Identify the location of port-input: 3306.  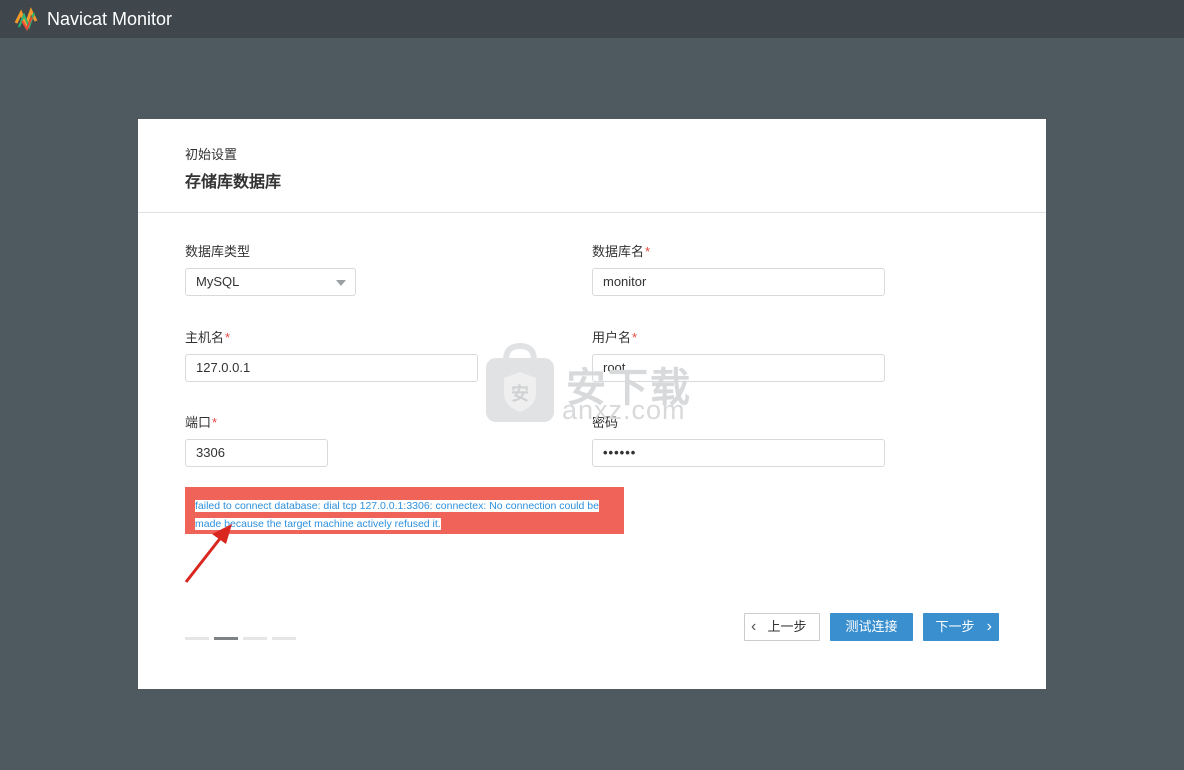
(256, 453).